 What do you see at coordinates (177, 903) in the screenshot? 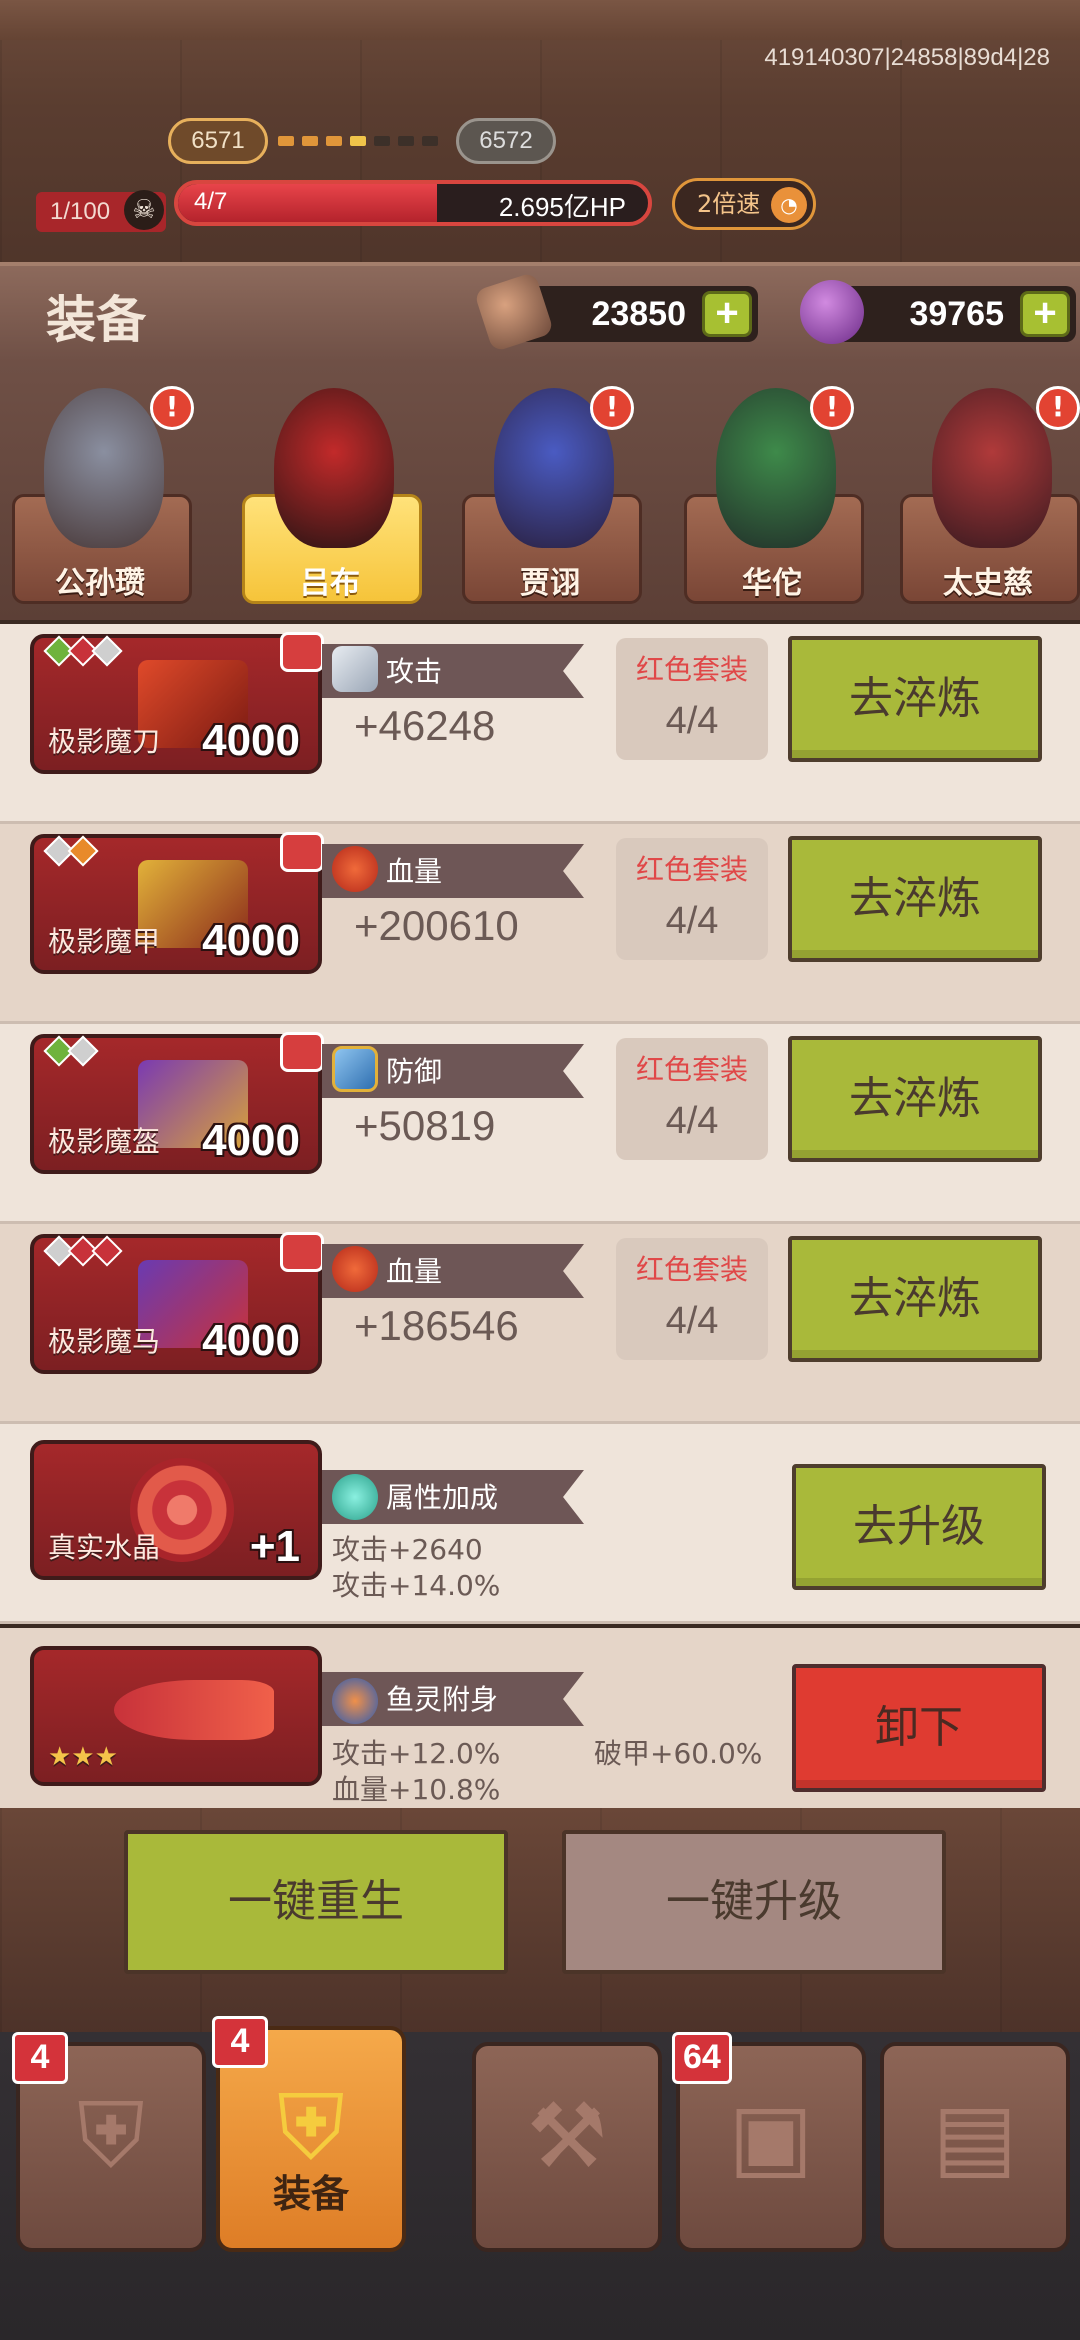
I see `equipment-slot: 极影魔甲 4000` at bounding box center [177, 903].